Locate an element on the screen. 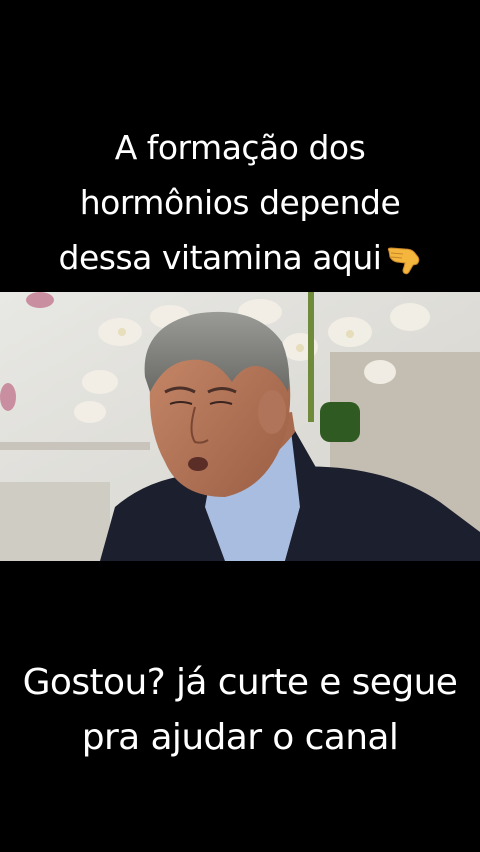 This screenshot has height=852, width=480. top-caption-line-3-text: dessa vitamina aqui is located at coordinates (220, 257).